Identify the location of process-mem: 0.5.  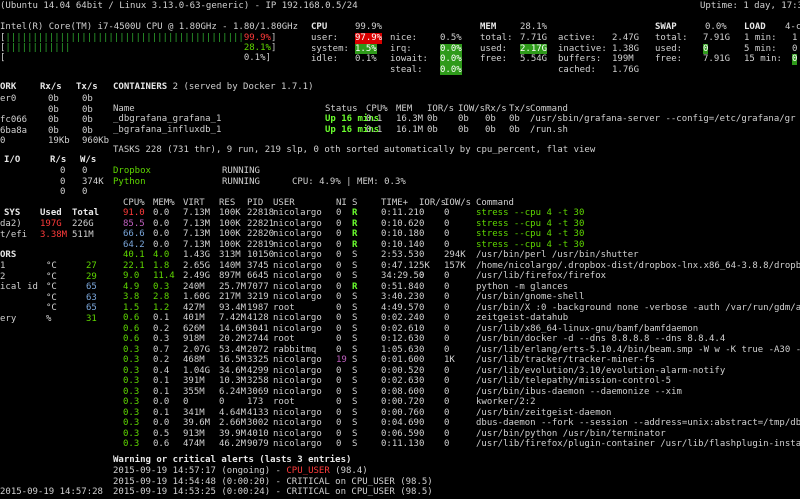
(161, 433).